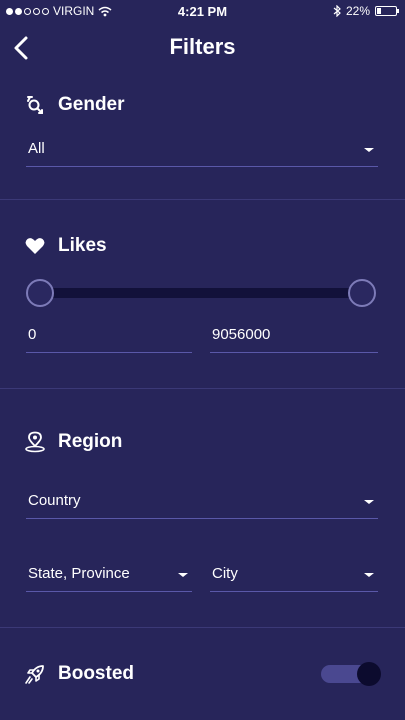 This screenshot has width=405, height=720. I want to click on likes-range-slider, so click(201, 293).